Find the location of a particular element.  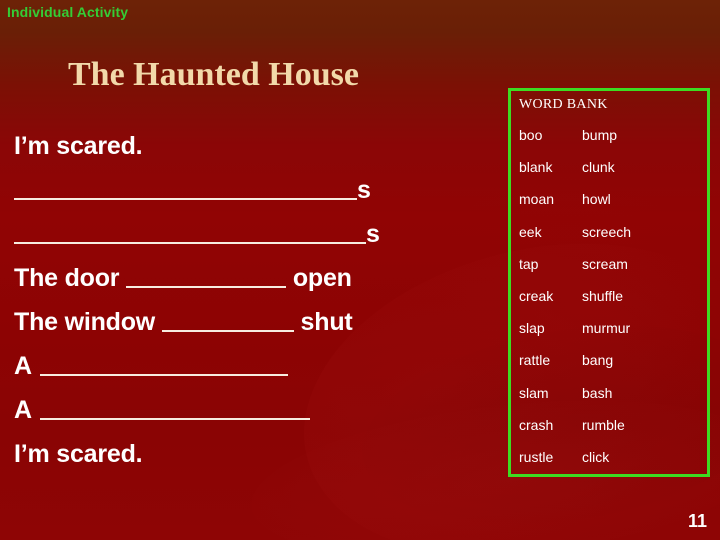

word-bank-row: boo bump is located at coordinates (609, 135).